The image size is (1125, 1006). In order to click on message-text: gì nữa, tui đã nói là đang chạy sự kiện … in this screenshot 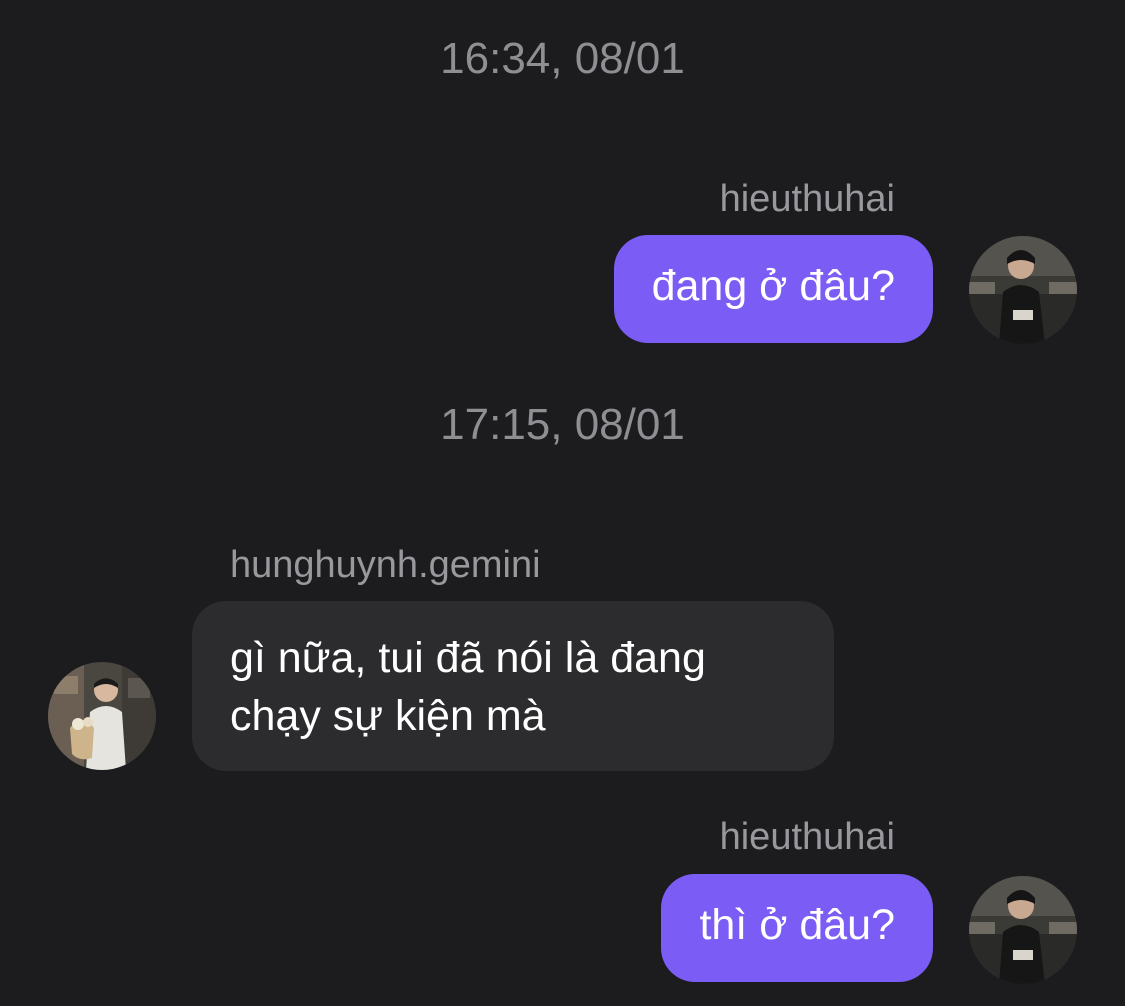, I will do `click(468, 687)`.